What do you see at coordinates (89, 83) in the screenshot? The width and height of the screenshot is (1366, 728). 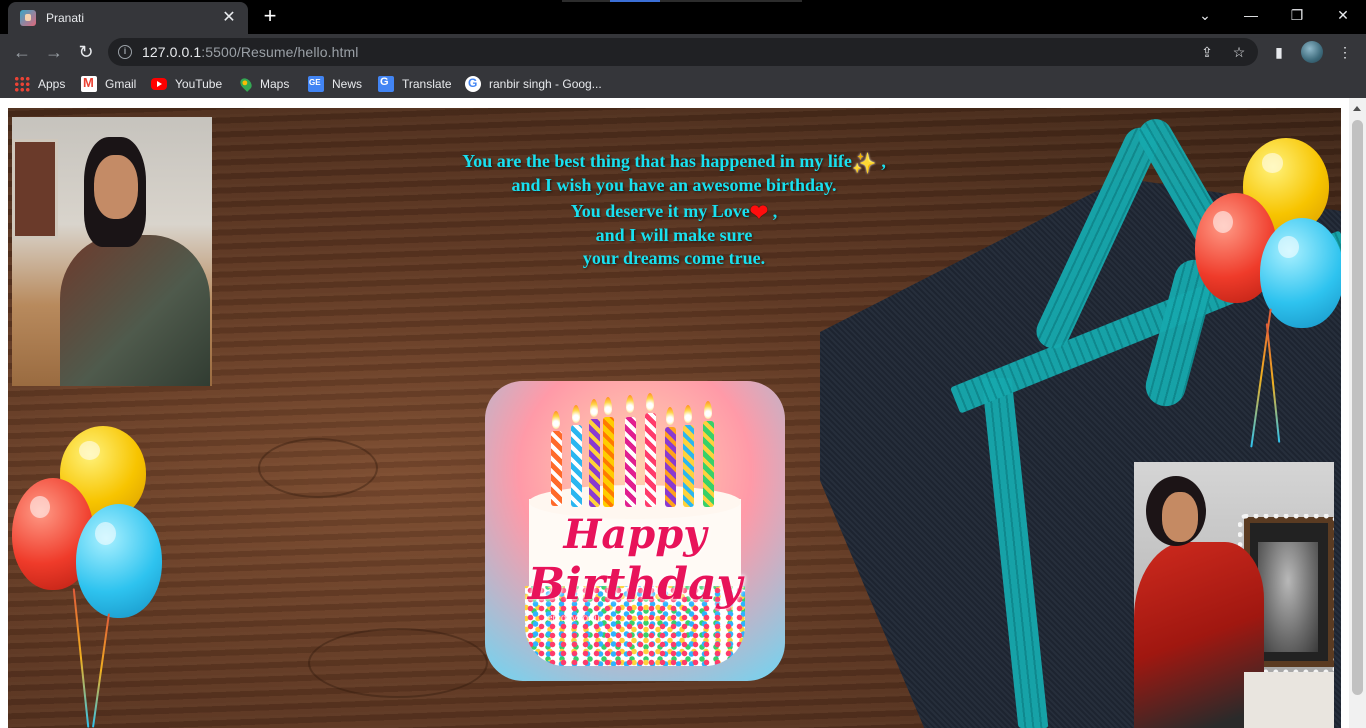 I see `gmail-icon` at bounding box center [89, 83].